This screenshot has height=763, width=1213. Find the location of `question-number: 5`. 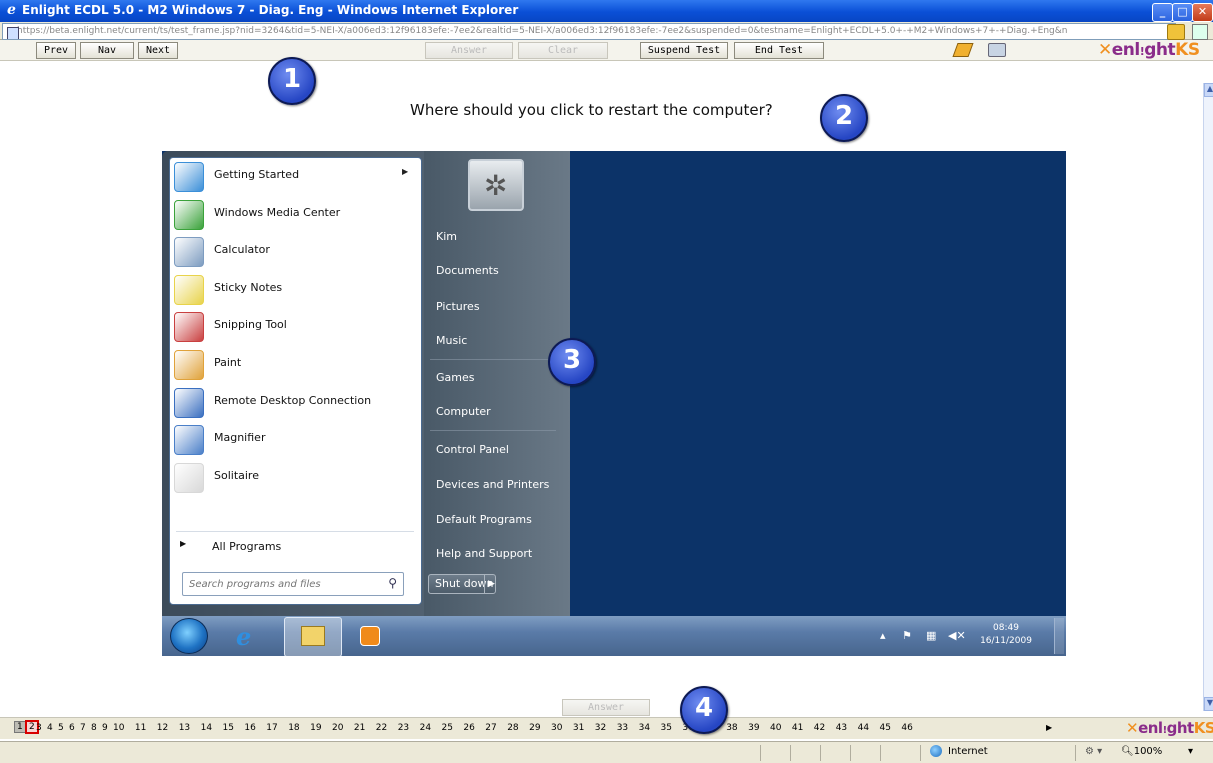

question-number: 5 is located at coordinates (61, 728).